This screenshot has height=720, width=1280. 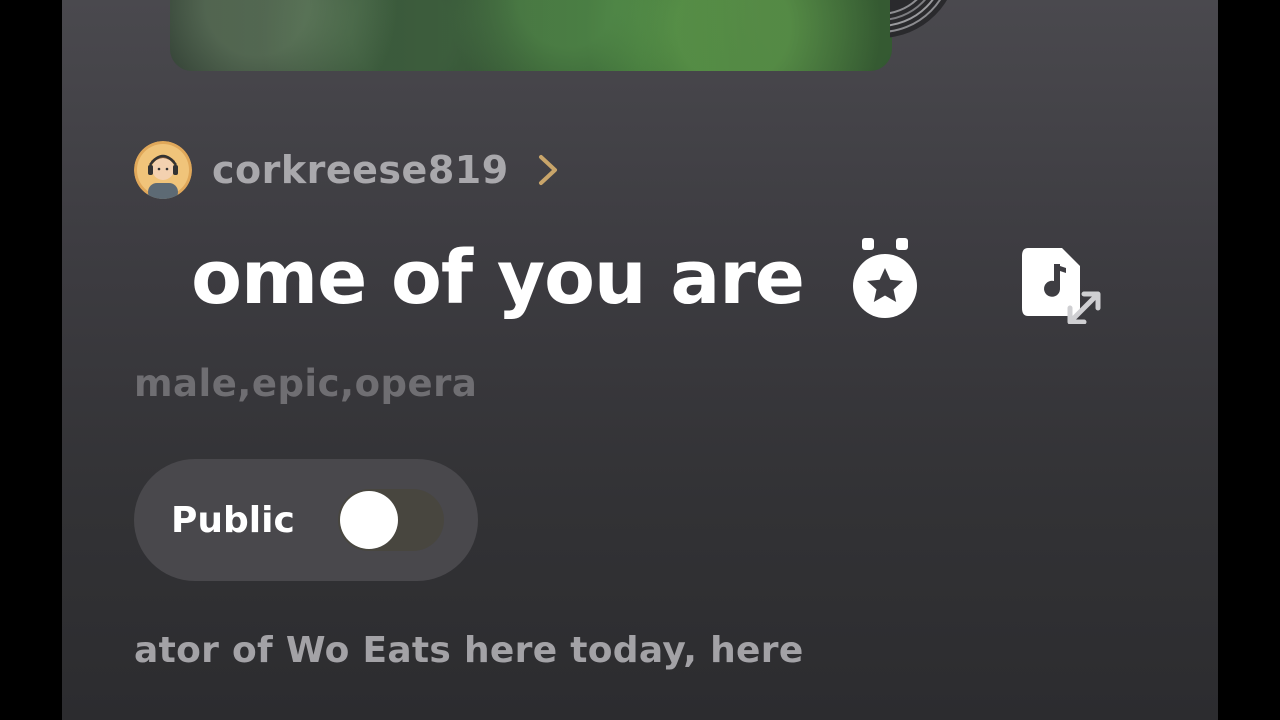 I want to click on public-toggle-switch, so click(x=391, y=520).